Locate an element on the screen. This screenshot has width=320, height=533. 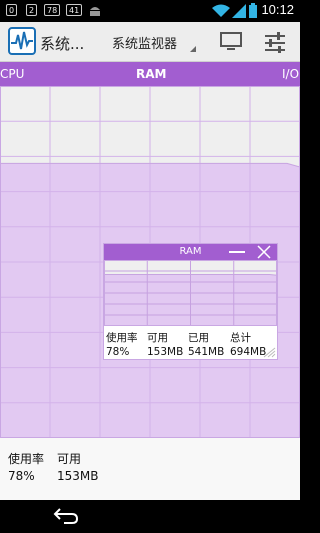
summary-available-value: 153MB is located at coordinates (78, 476).